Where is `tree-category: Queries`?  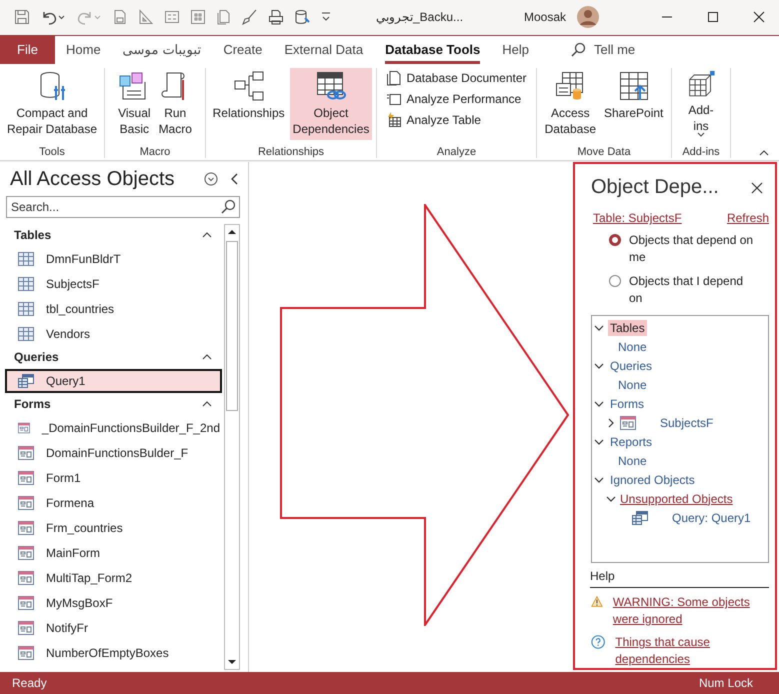
tree-category: Queries is located at coordinates (631, 366).